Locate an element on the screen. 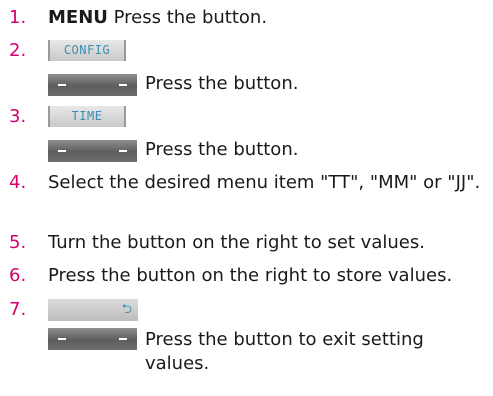 The height and width of the screenshot is (396, 493). step-text: Press the button to exit setting values. is located at coordinates (284, 351).